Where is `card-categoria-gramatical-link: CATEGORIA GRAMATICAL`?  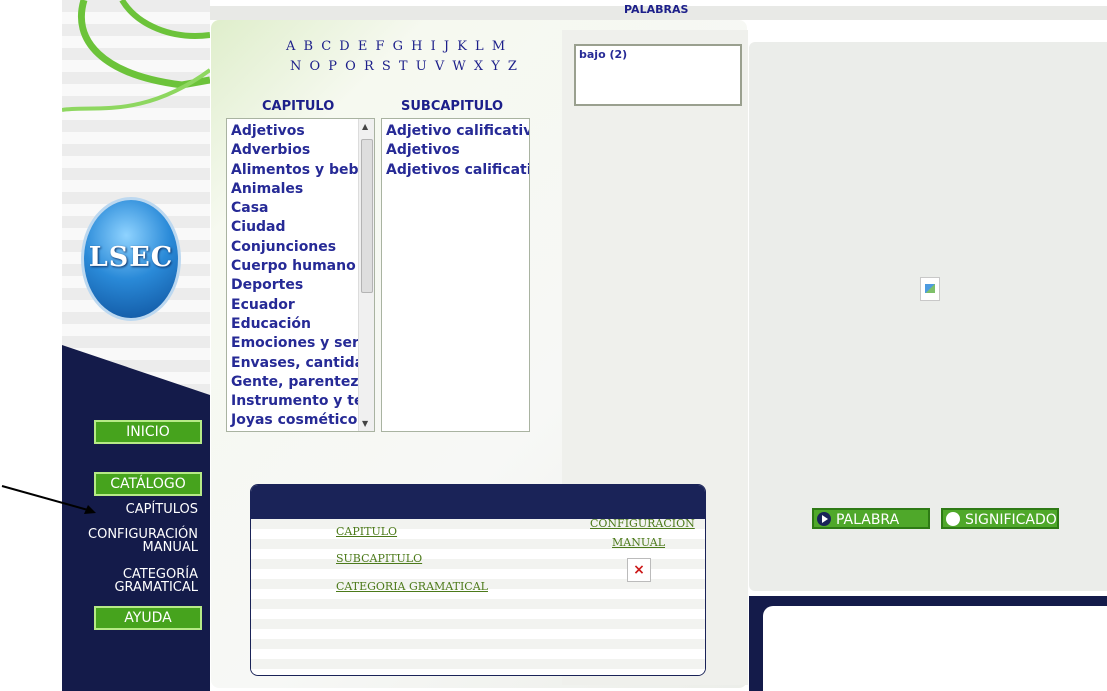
card-categoria-gramatical-link: CATEGORIA GRAMATICAL is located at coordinates (412, 586).